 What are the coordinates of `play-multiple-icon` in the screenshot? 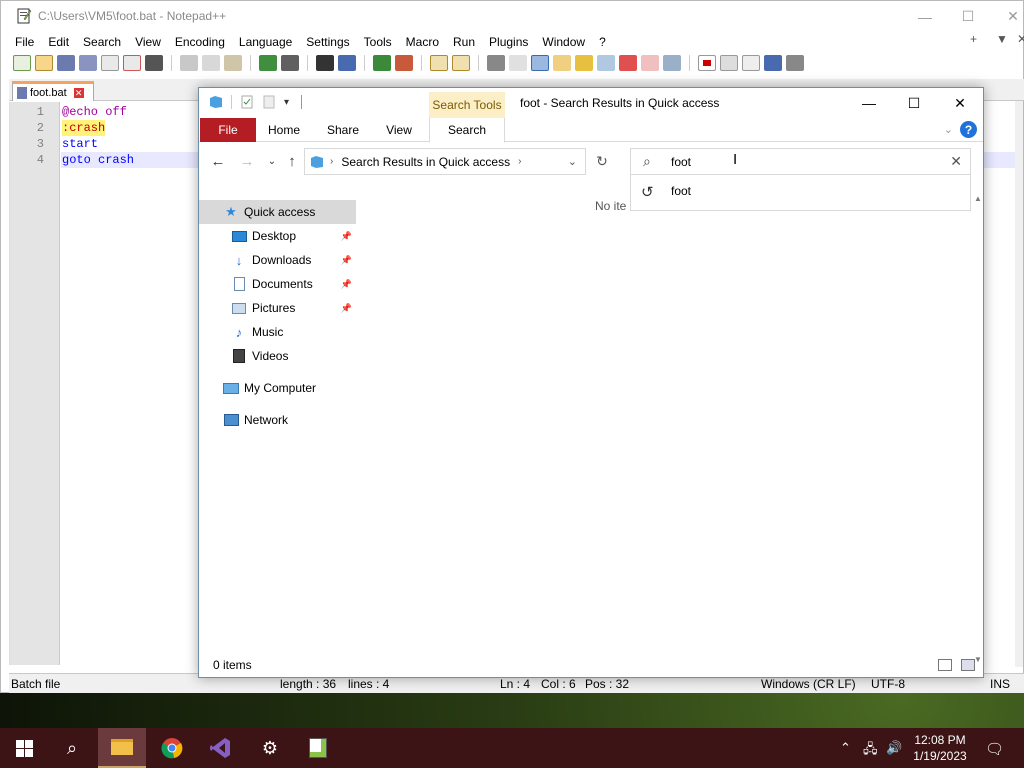 It's located at (773, 63).